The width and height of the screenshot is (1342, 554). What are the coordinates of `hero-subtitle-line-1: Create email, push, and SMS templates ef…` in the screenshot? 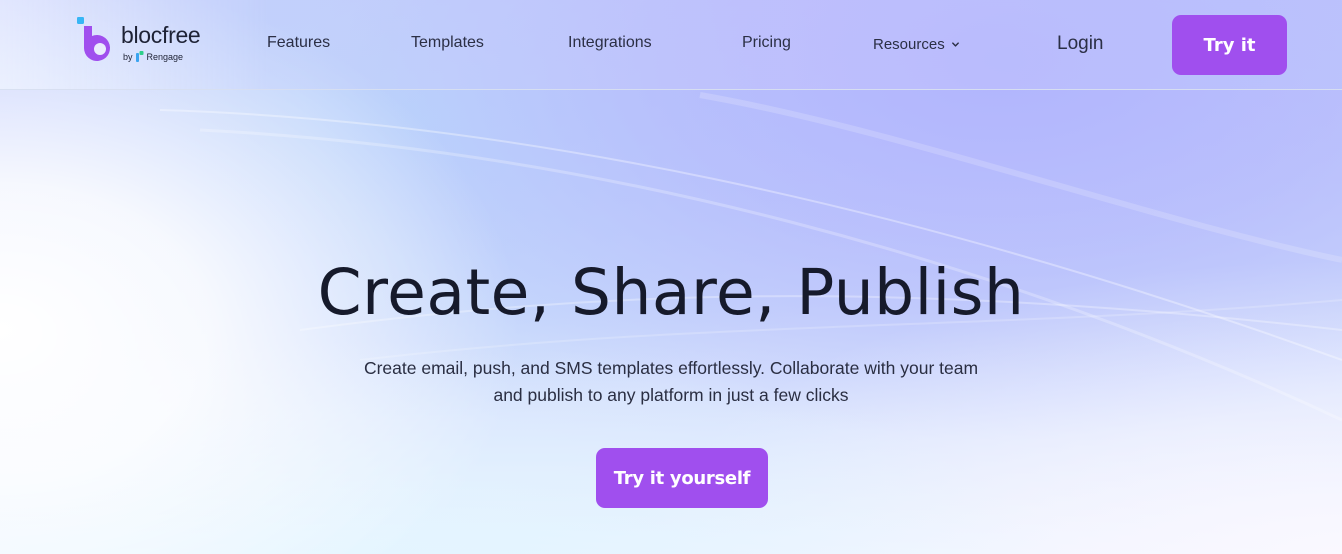 It's located at (671, 368).